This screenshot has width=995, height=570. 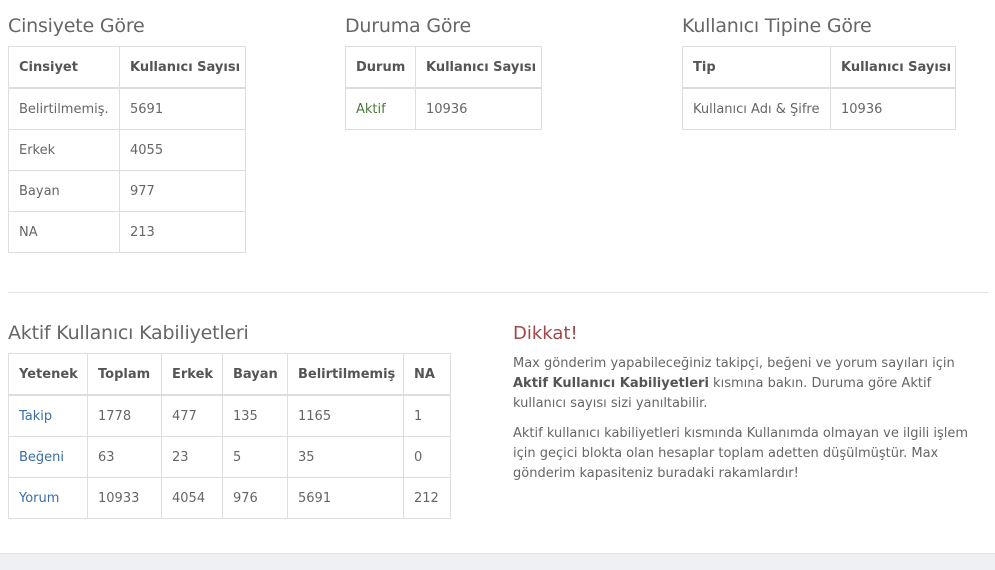 What do you see at coordinates (64, 67) in the screenshot?
I see `column-header: Cinsiyet` at bounding box center [64, 67].